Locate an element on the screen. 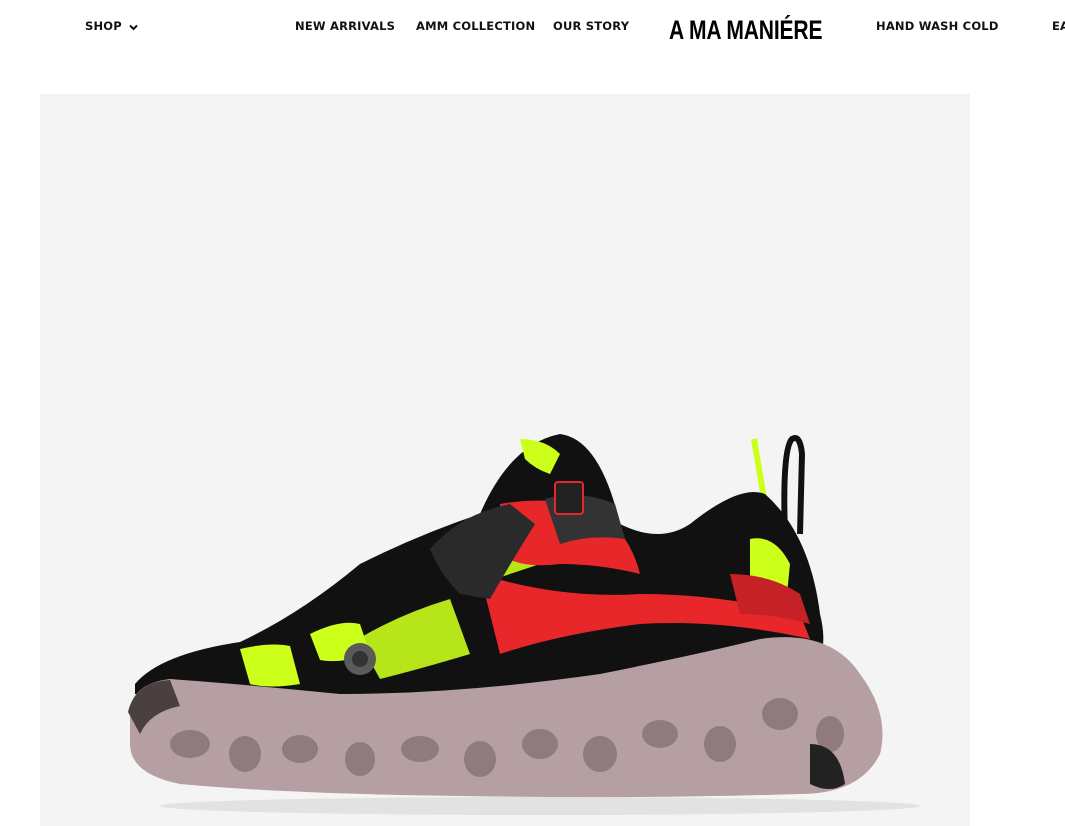 Image resolution: width=1065 pixels, height=826 pixels. nav-truncated-item: EA is located at coordinates (1058, 26).